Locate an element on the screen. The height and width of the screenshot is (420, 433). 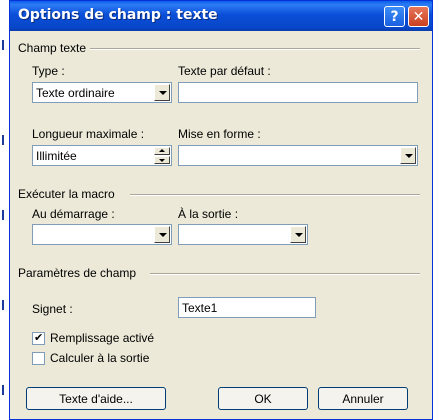
spin-down-icon is located at coordinates (162, 160).